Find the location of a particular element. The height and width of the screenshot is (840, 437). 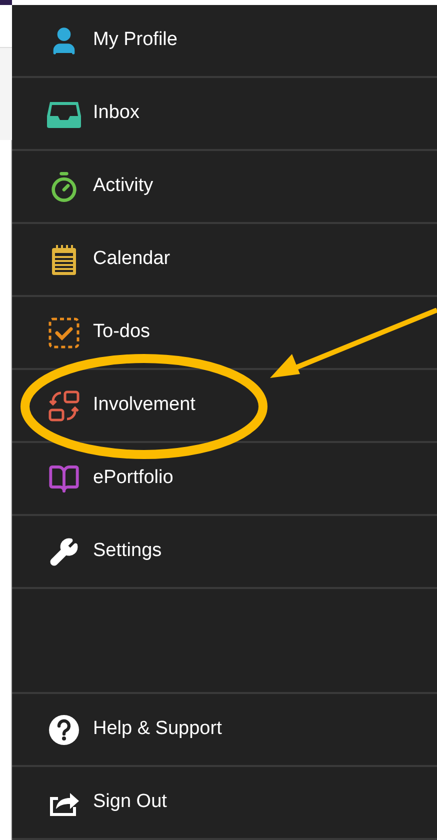

menu-item: Help & Support is located at coordinates (224, 729).